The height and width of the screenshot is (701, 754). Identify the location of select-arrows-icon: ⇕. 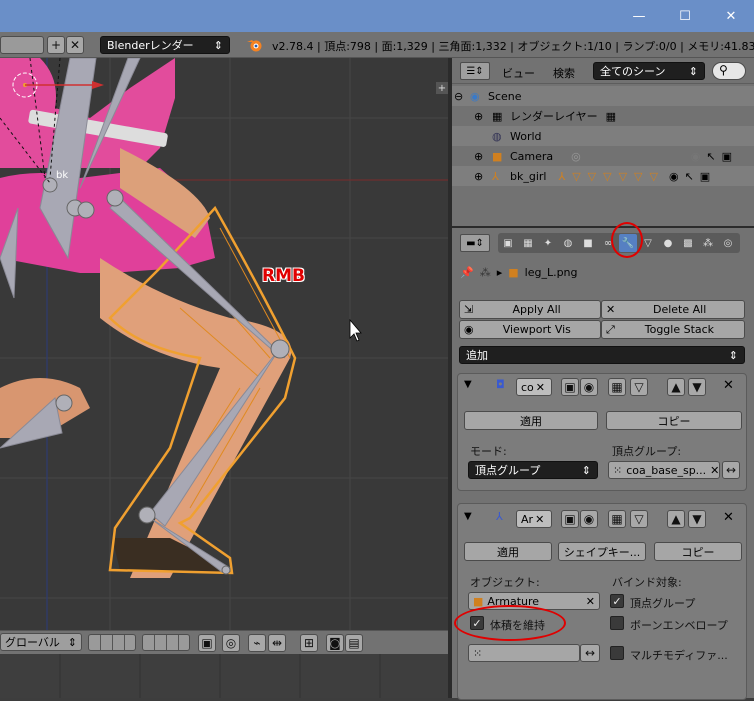
(218, 45).